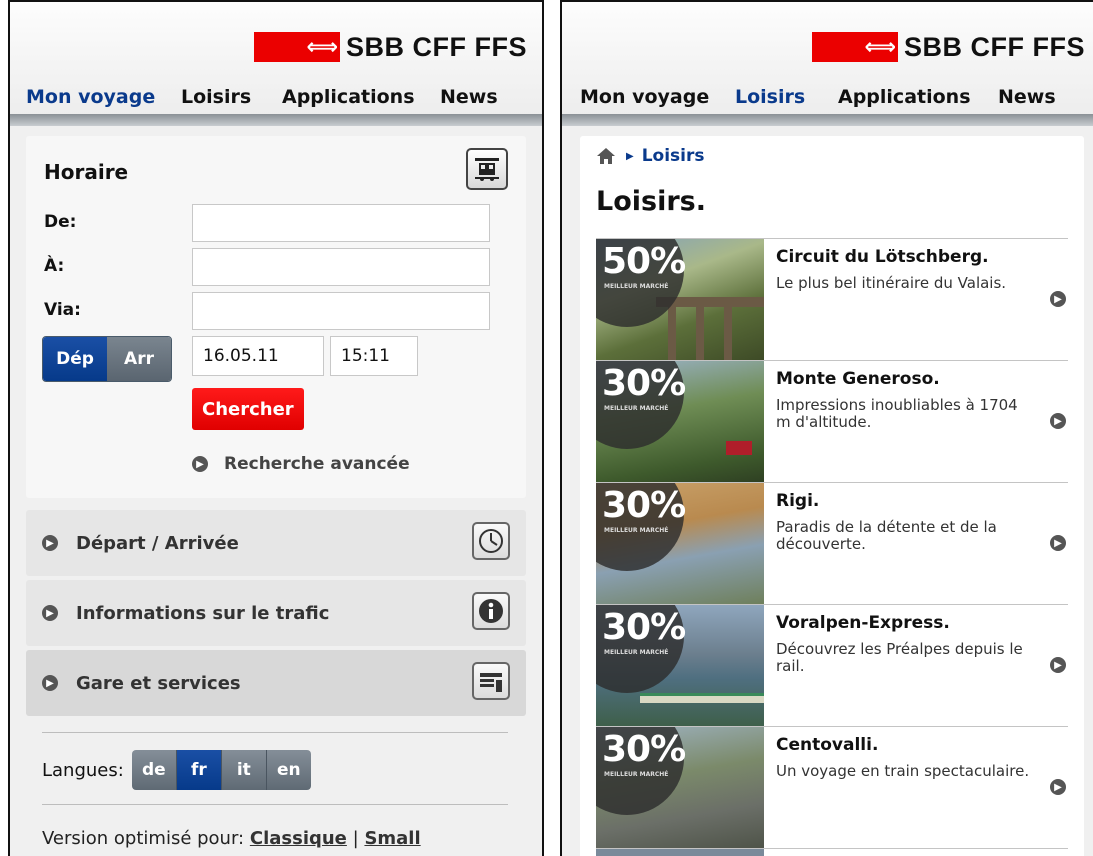 This screenshot has width=1093, height=856. I want to click on small-version-link: Small, so click(392, 838).